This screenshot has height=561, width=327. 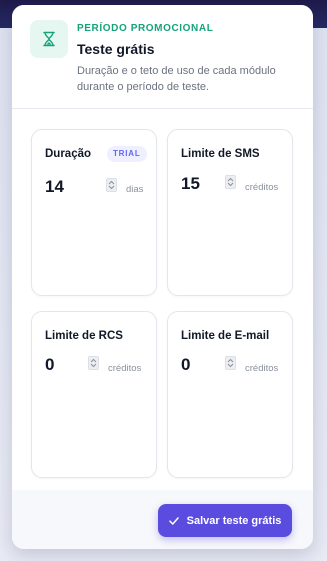 What do you see at coordinates (225, 336) in the screenshot?
I see `email-label: Limite de E-mail` at bounding box center [225, 336].